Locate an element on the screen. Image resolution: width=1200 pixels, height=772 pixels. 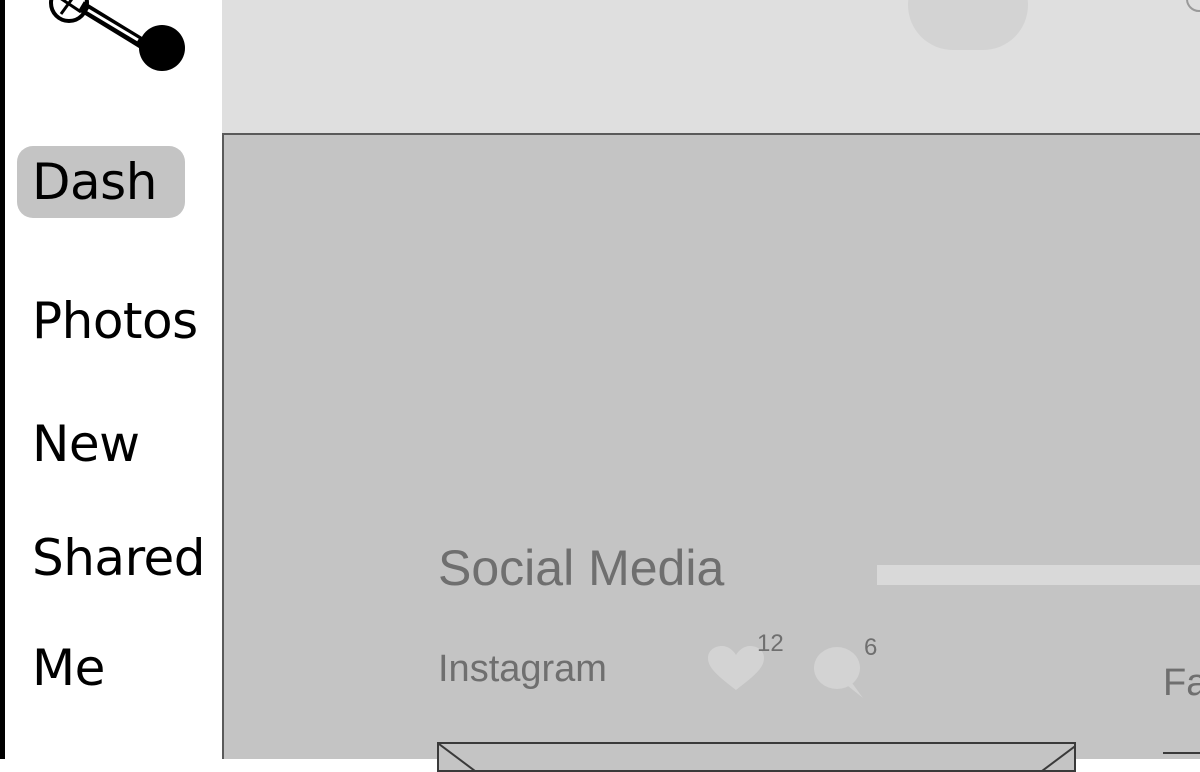
sidebar-item-new: New is located at coordinates (86, 444).